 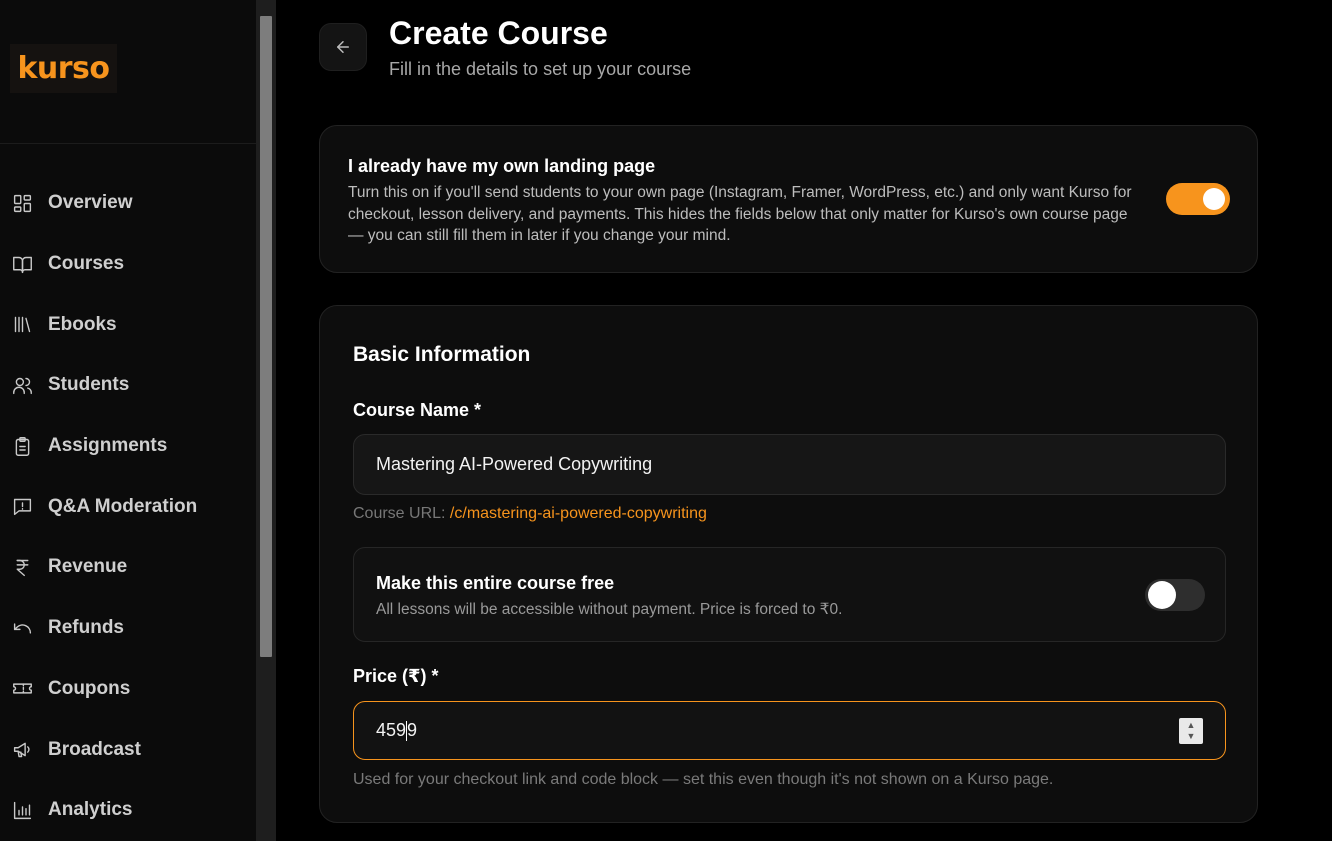 What do you see at coordinates (82, 324) in the screenshot?
I see `sidebar-item-label: Ebooks` at bounding box center [82, 324].